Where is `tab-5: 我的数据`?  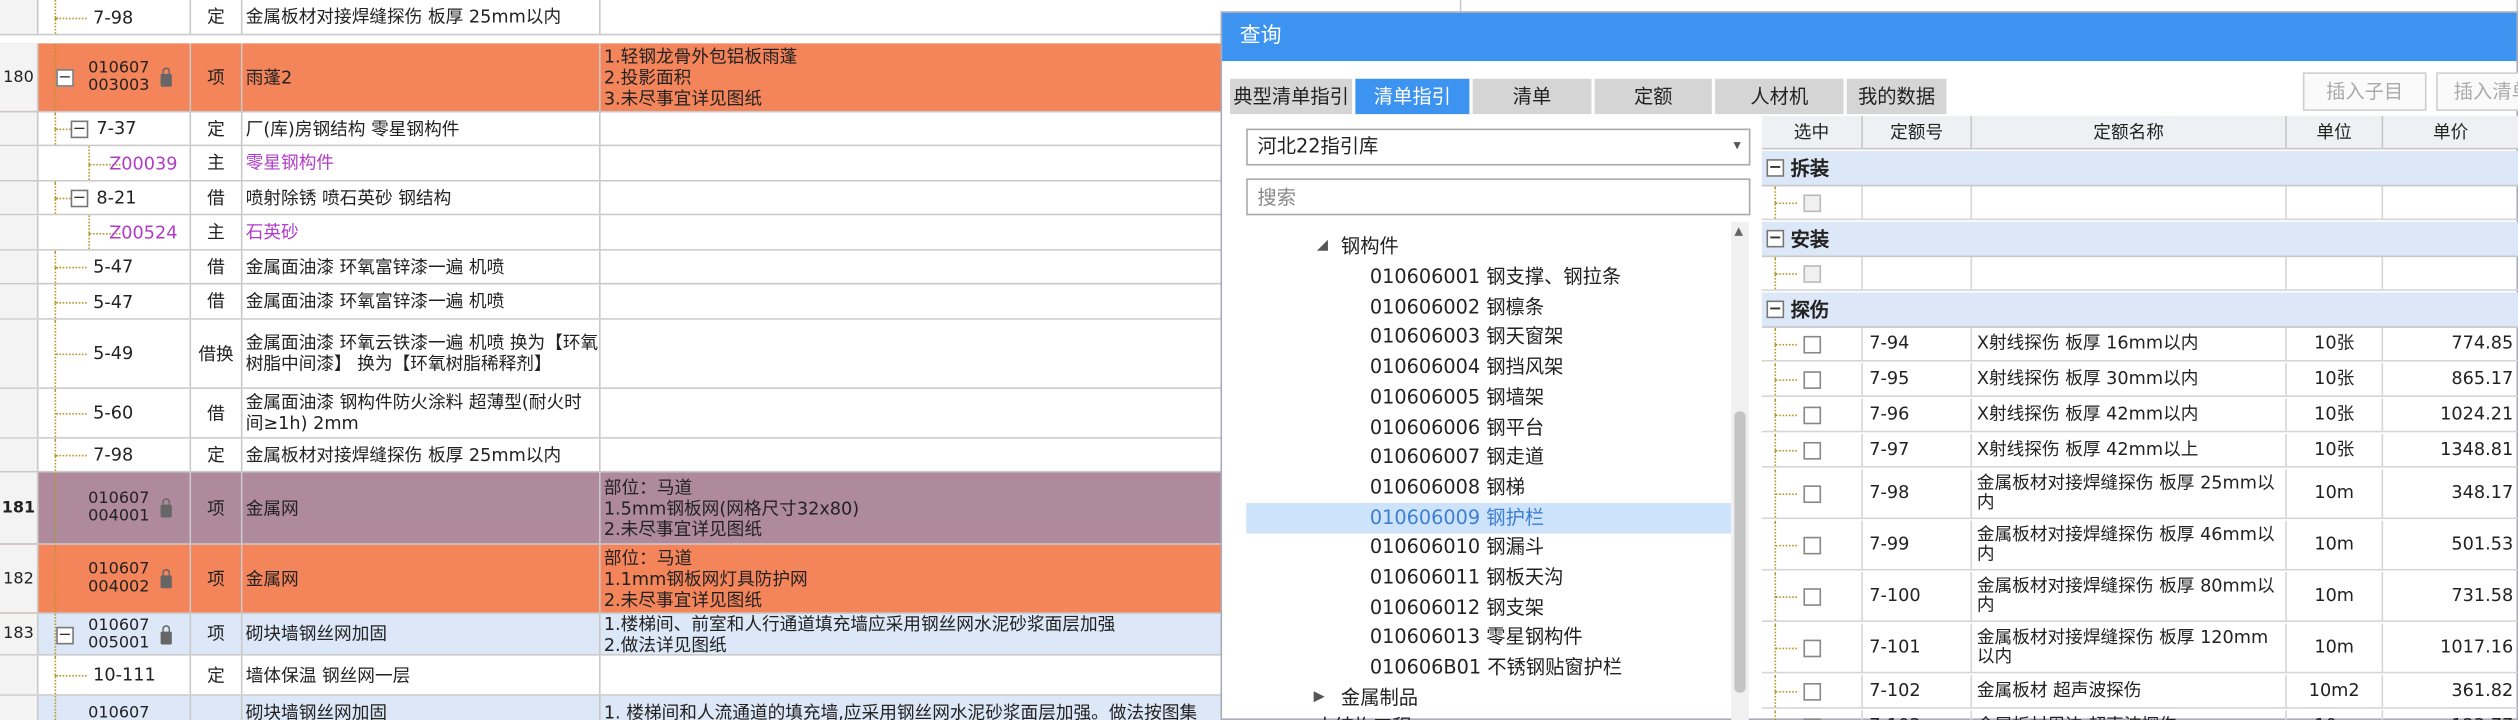 tab-5: 我的数据 is located at coordinates (1897, 96).